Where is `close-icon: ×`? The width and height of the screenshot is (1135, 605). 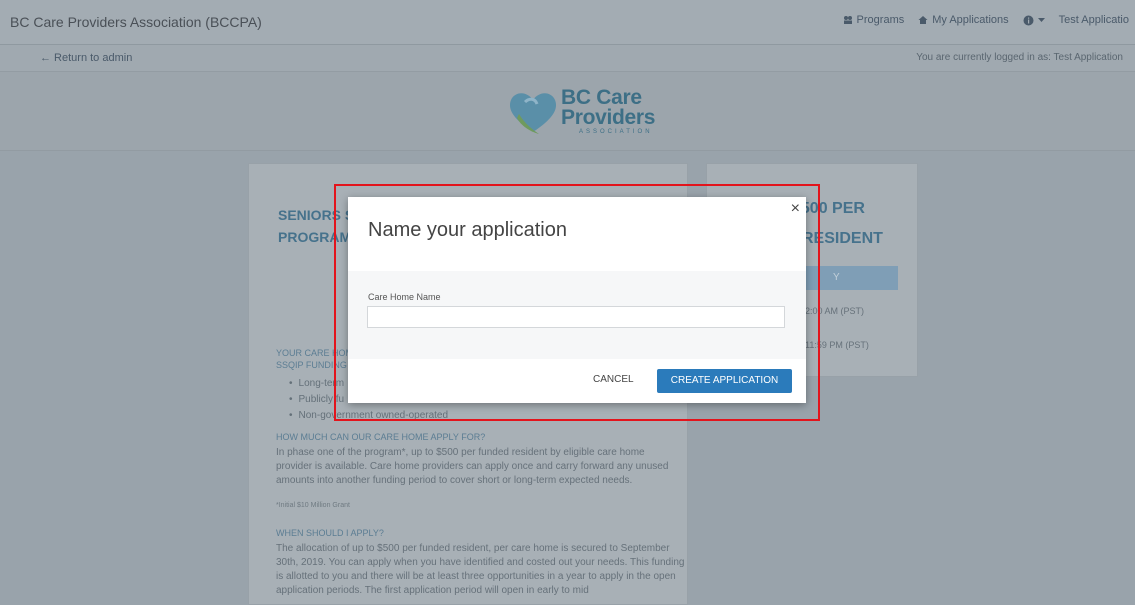 close-icon: × is located at coordinates (795, 209).